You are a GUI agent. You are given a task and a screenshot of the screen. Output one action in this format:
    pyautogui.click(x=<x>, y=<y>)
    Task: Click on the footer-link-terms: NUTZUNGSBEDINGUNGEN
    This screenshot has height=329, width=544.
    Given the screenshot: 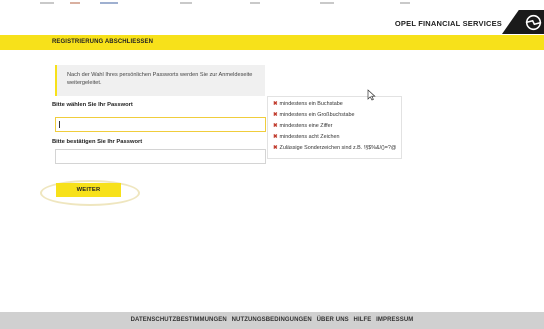 What is the action you would take?
    pyautogui.click(x=272, y=320)
    